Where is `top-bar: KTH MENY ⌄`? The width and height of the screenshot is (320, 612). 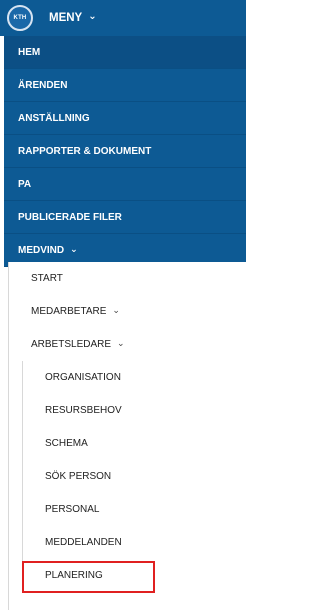
top-bar: KTH MENY ⌄ is located at coordinates (123, 18).